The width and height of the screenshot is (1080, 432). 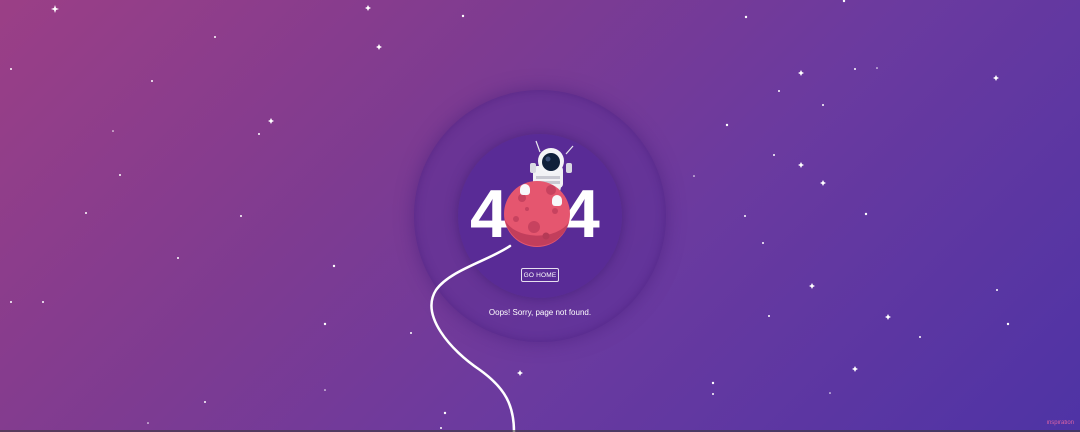 I want to click on illustration, so click(x=502, y=286).